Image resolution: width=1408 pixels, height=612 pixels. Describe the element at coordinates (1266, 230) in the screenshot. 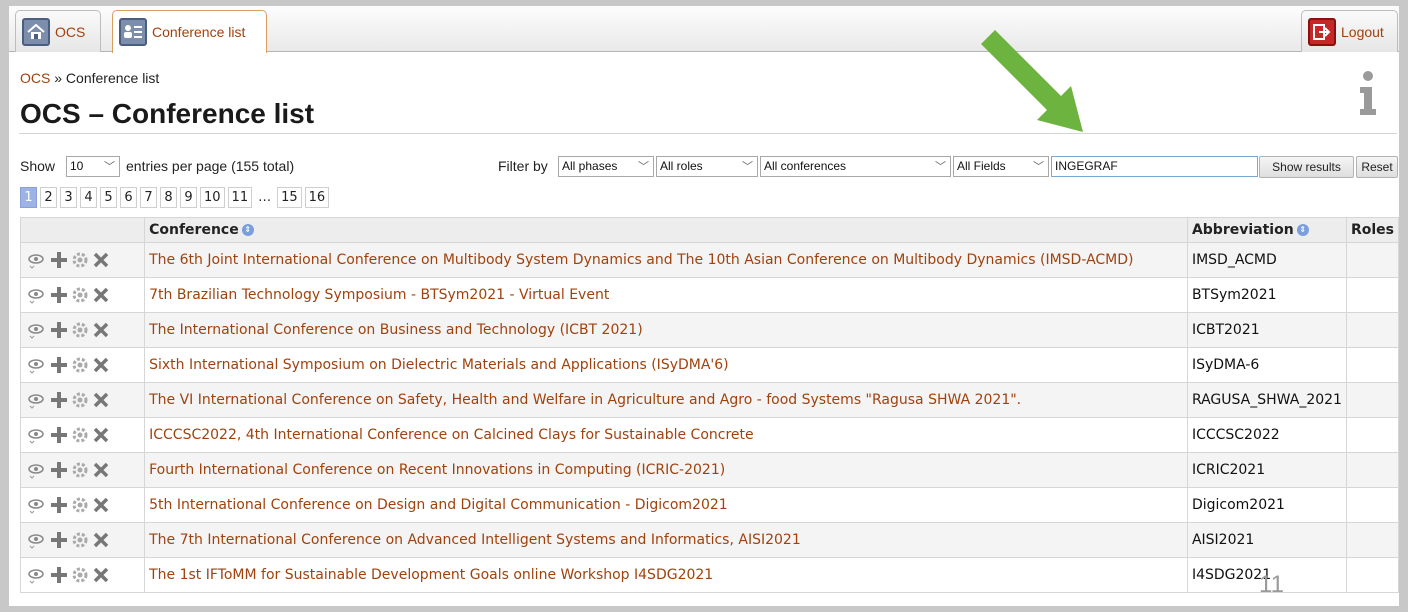

I see `abbreviation-column-header: Abbreviation ⇕` at that location.